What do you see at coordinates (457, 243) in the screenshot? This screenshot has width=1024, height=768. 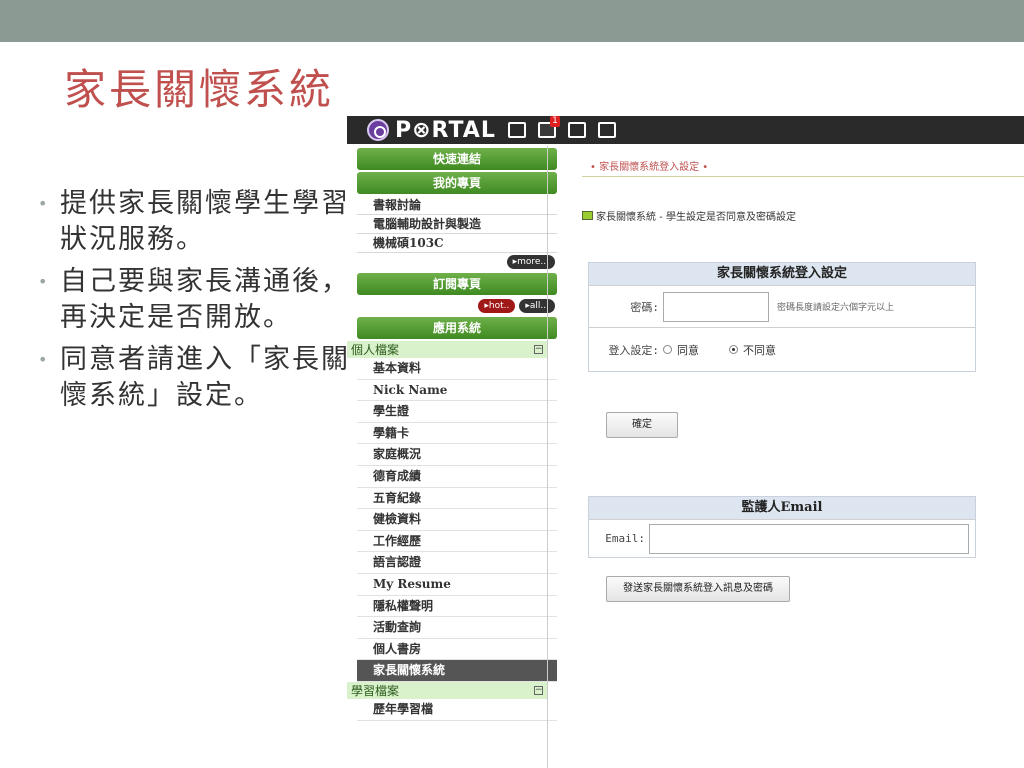 I see `my-page-item: 機械碩103C` at bounding box center [457, 243].